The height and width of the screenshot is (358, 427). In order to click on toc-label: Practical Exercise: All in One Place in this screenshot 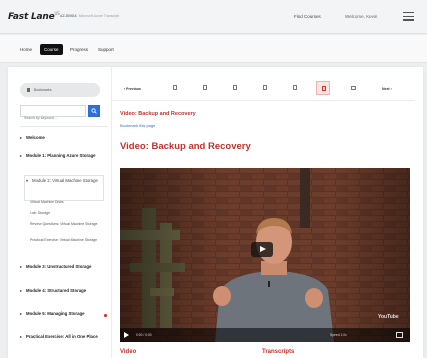, I will do `click(62, 336)`.